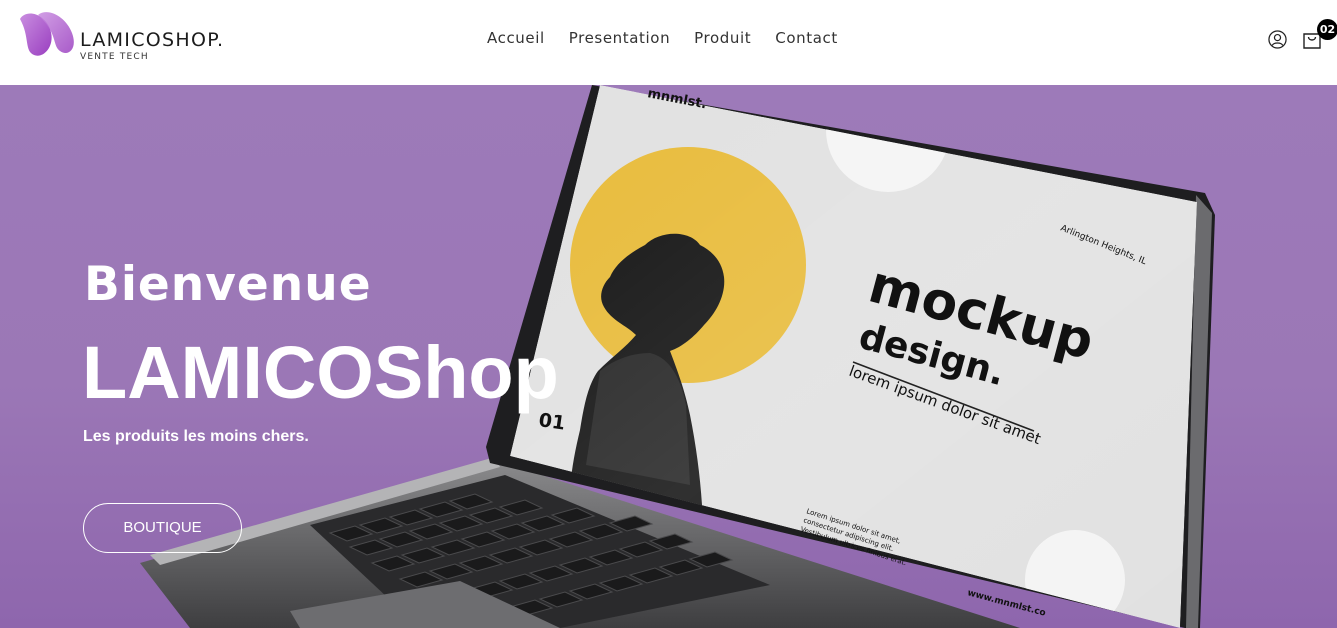  What do you see at coordinates (516, 38) in the screenshot?
I see `nav-item-accueil: Accueil` at bounding box center [516, 38].